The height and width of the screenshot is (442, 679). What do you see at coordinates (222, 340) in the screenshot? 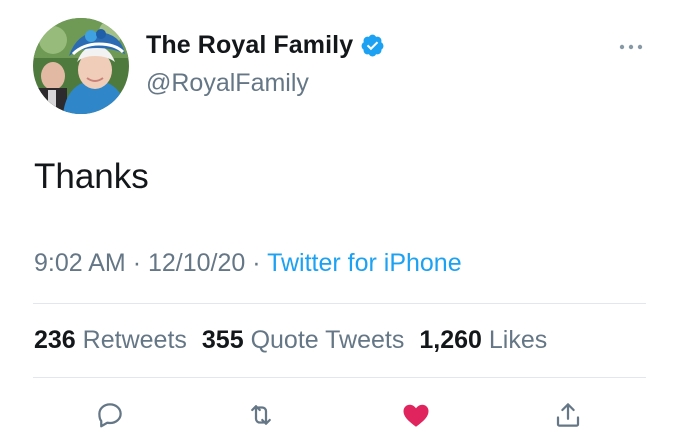
I see `quote-tweets-count: 355` at bounding box center [222, 340].